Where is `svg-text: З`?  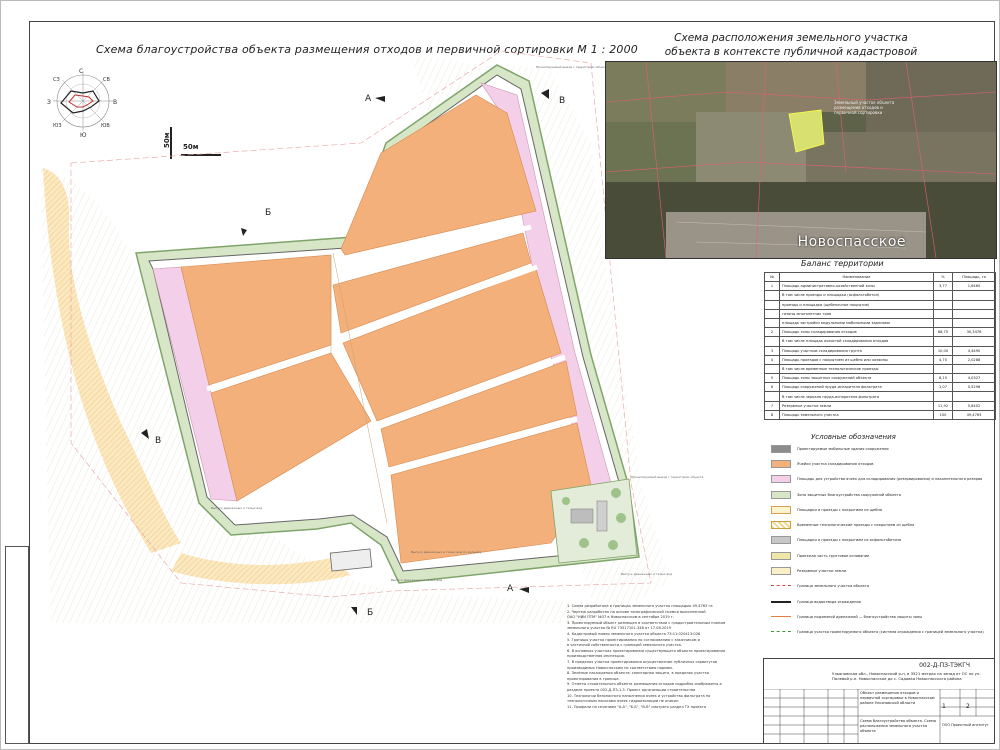 svg-text: З is located at coordinates (49, 102).